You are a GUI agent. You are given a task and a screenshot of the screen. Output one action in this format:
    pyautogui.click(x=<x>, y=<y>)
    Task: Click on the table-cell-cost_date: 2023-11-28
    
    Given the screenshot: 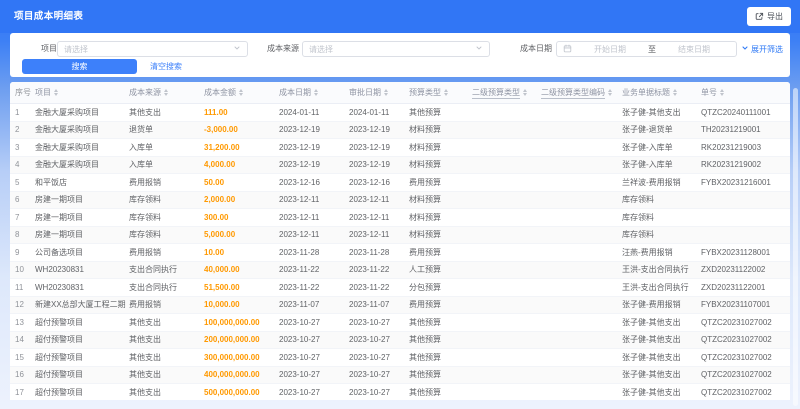 What is the action you would take?
    pyautogui.click(x=299, y=252)
    